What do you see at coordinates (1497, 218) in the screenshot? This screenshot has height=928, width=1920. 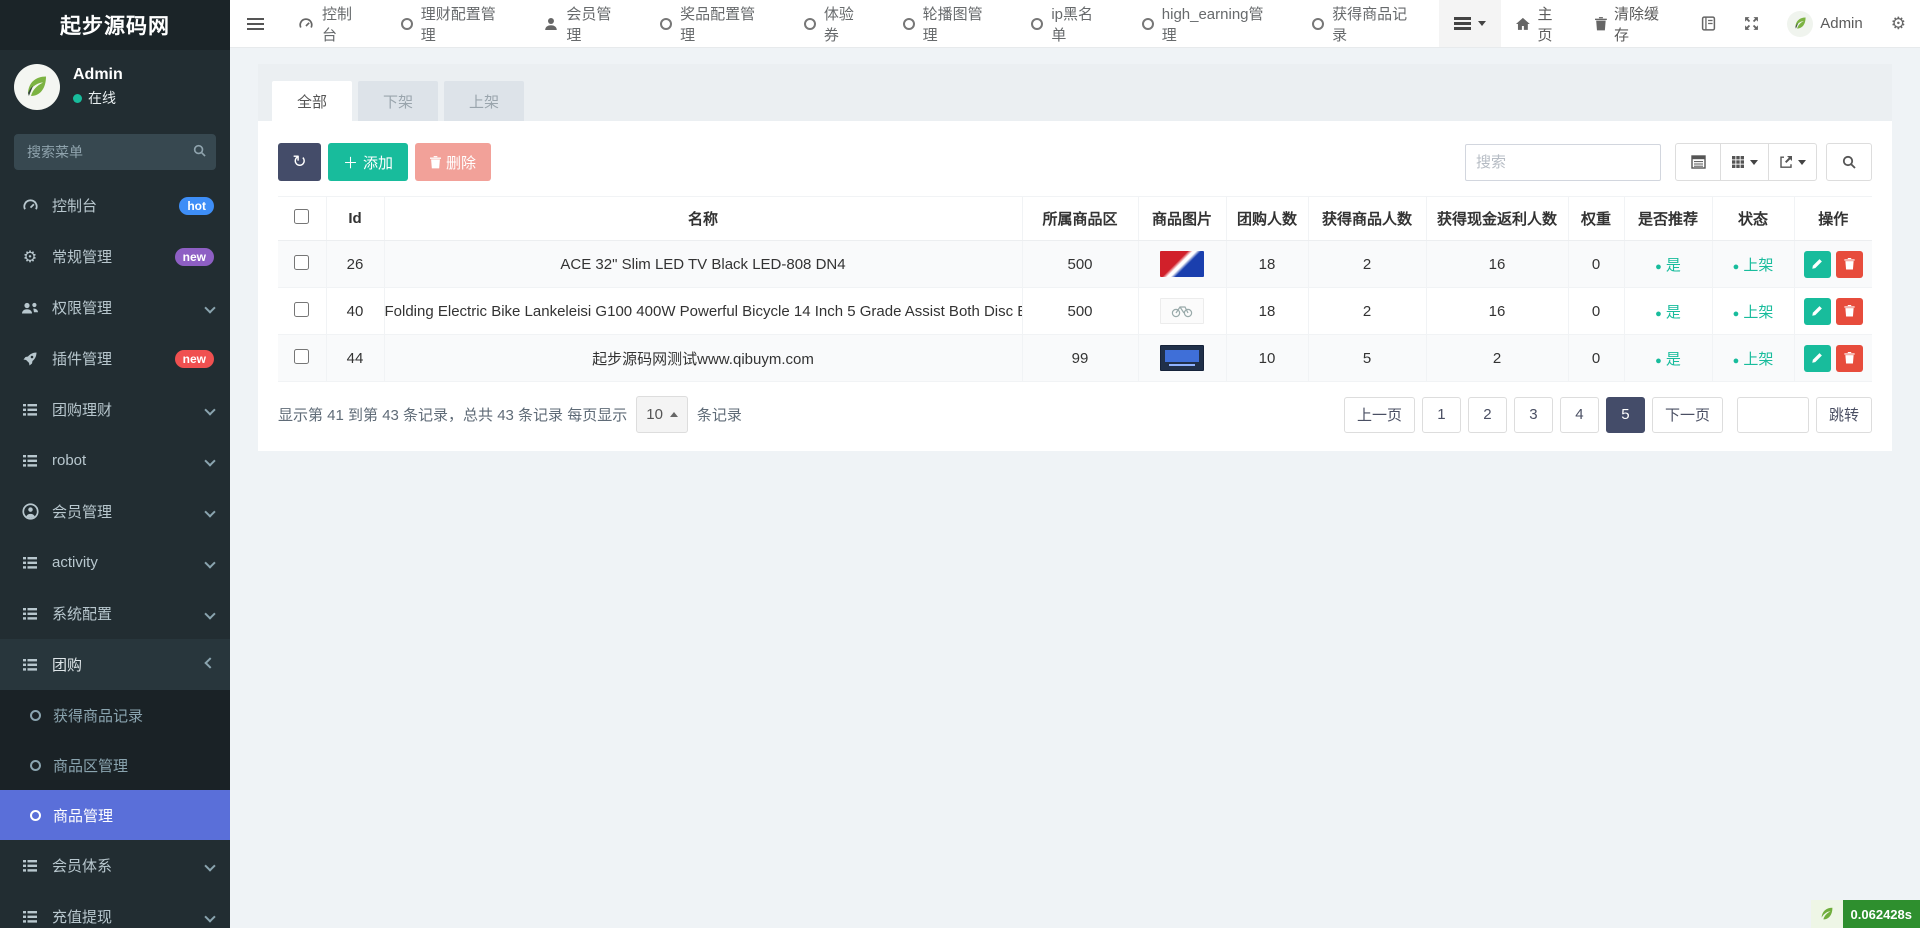 I see `col-cashback: 获得现金返利人数` at bounding box center [1497, 218].